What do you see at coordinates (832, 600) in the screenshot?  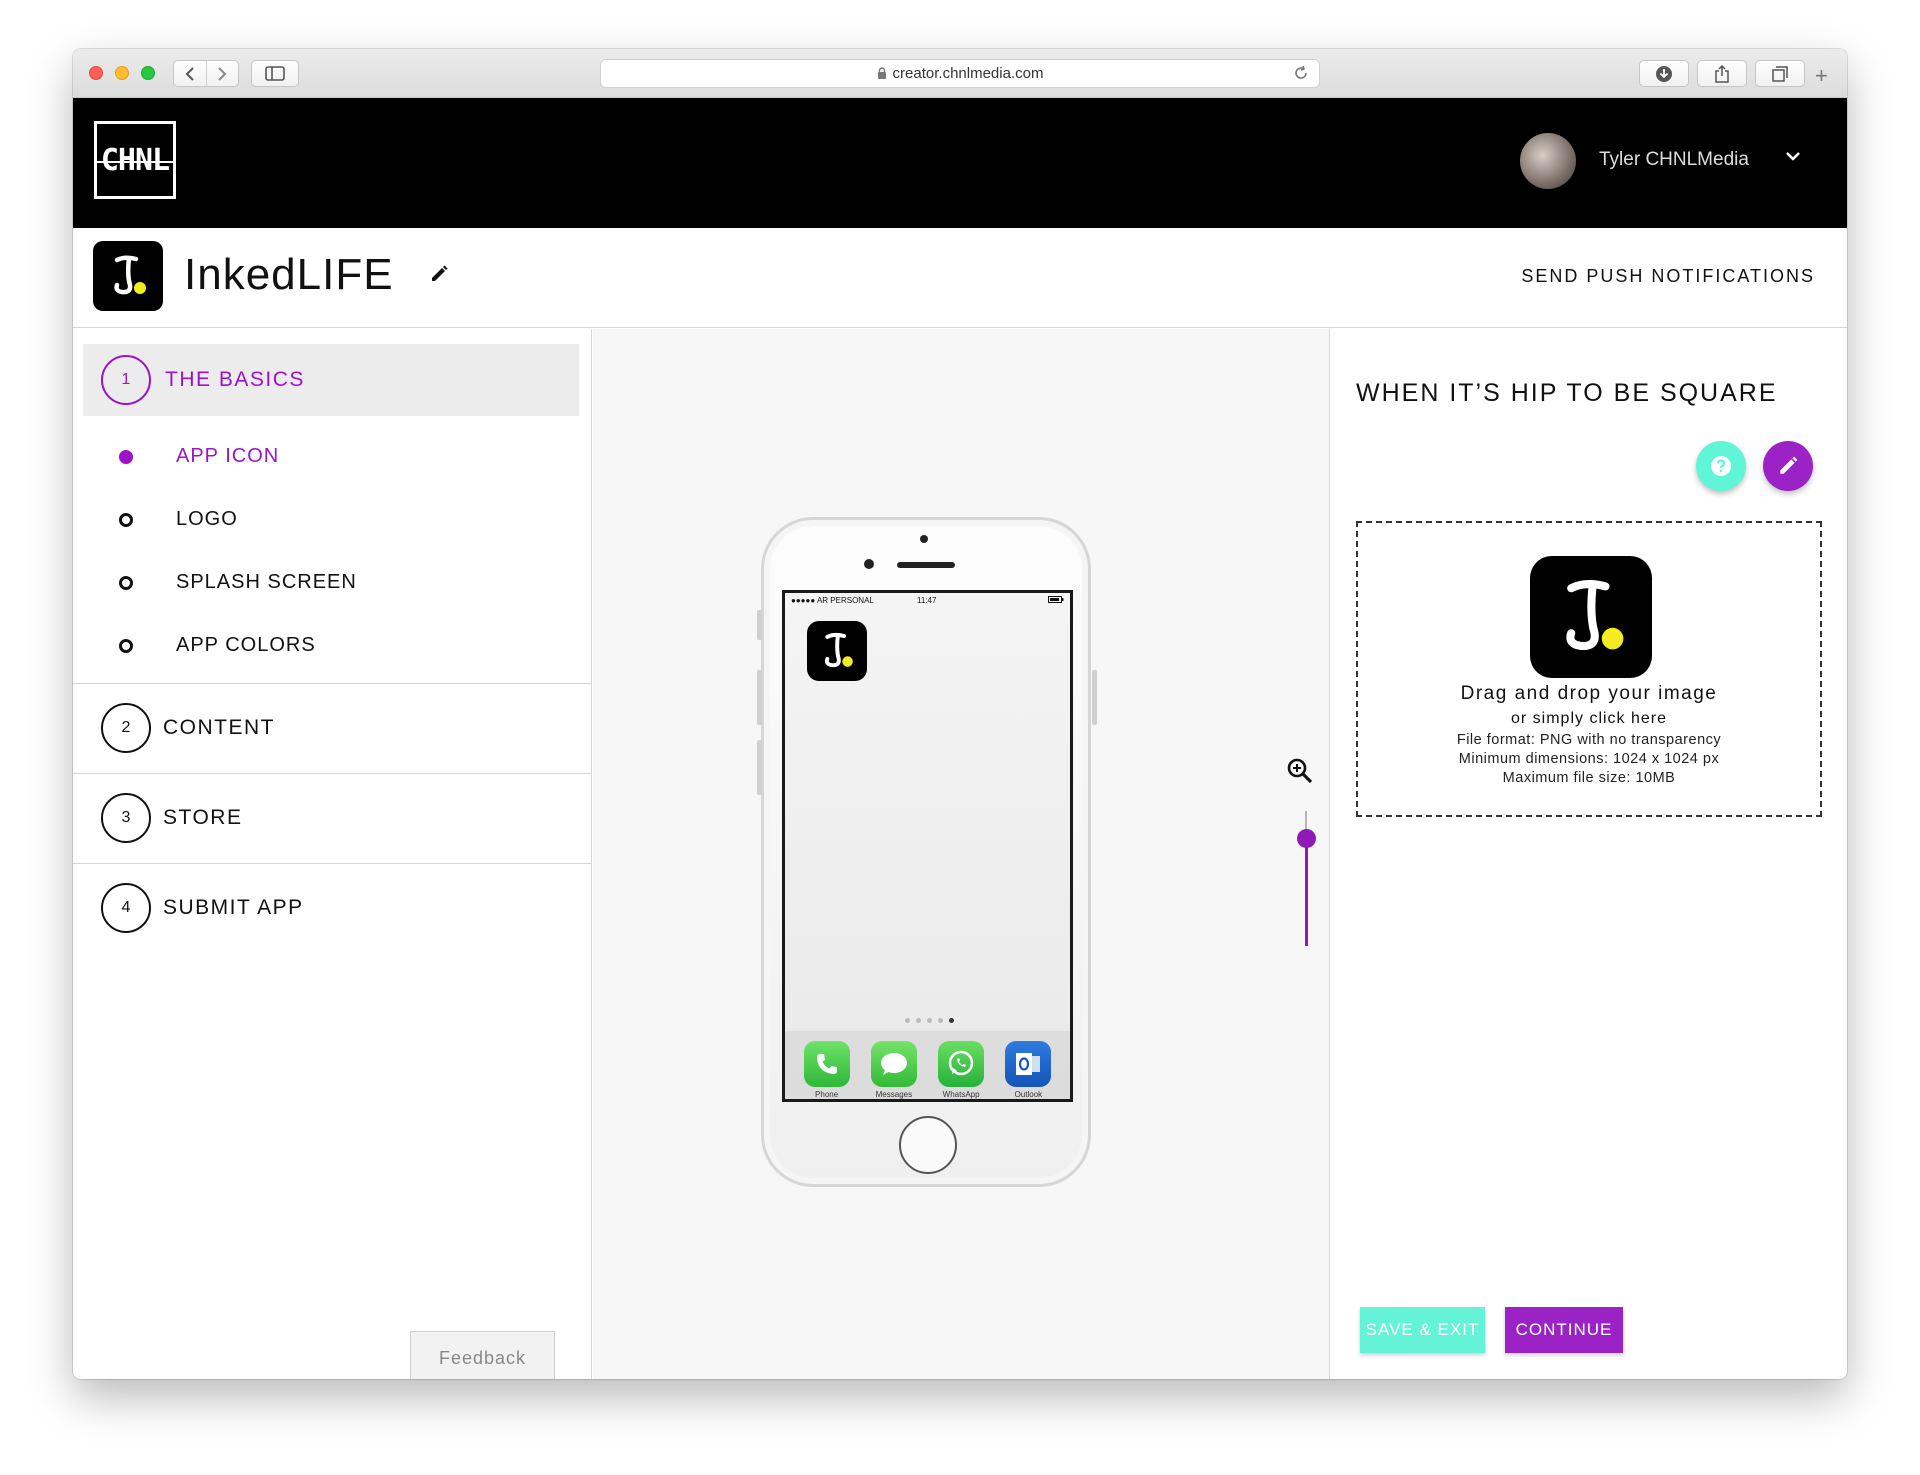 I see `status-carrier: ●●●●● AR PERSONAL` at bounding box center [832, 600].